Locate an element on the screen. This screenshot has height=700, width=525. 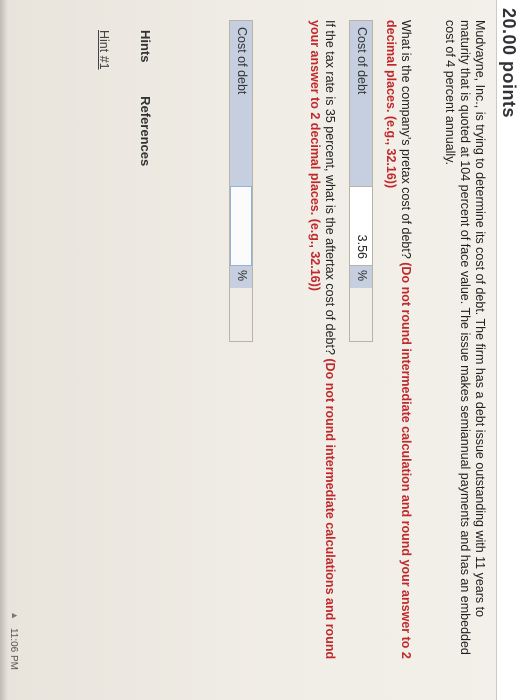
tab-bar: Hints References is located at coordinates (145, 113).